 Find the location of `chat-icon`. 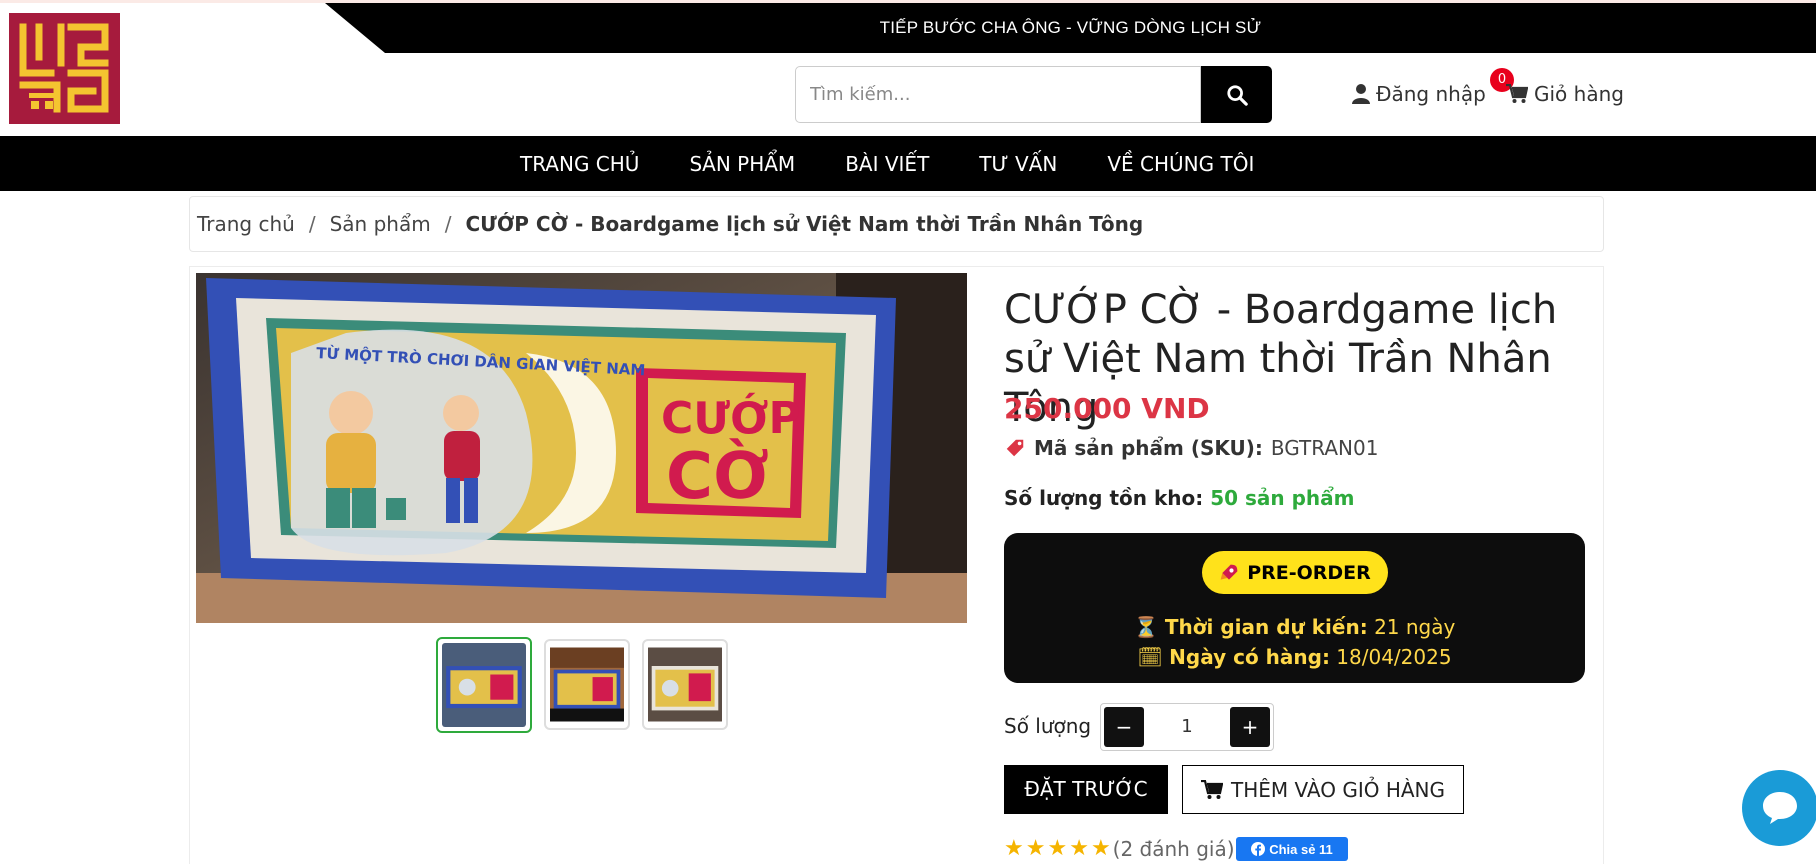

chat-icon is located at coordinates (1780, 808).